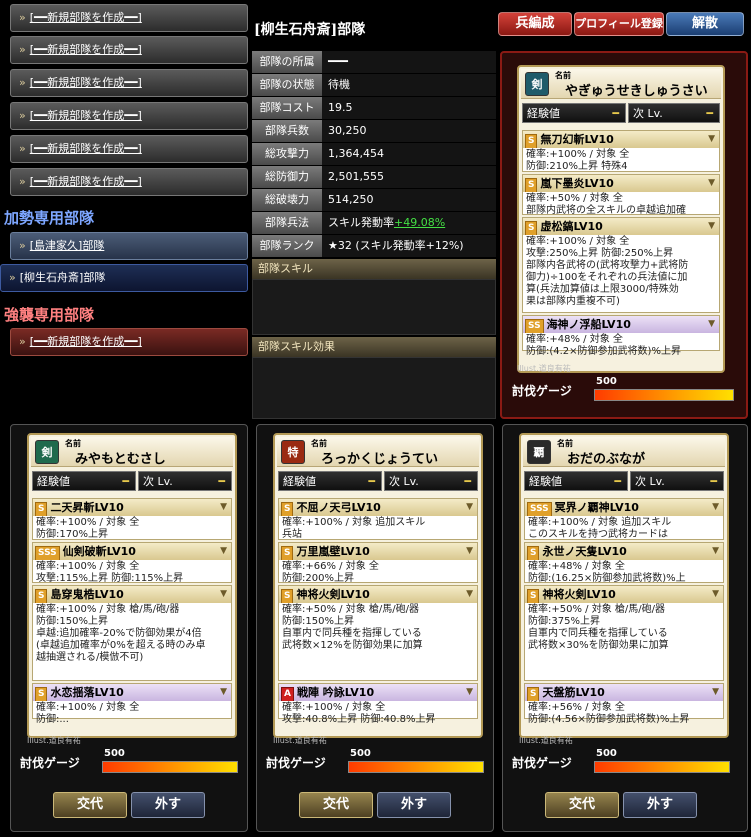 The image size is (751, 837). Describe the element at coordinates (374, 62) in the screenshot. I see `info-row: 部隊の所属 ━━━` at that location.